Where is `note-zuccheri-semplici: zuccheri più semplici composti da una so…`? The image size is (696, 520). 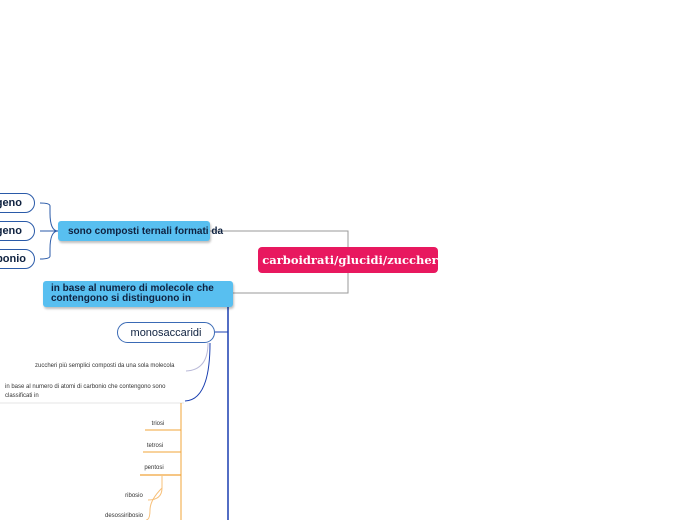
note-zuccheri-semplici: zuccheri più semplici composti da una so… is located at coordinates (104, 366).